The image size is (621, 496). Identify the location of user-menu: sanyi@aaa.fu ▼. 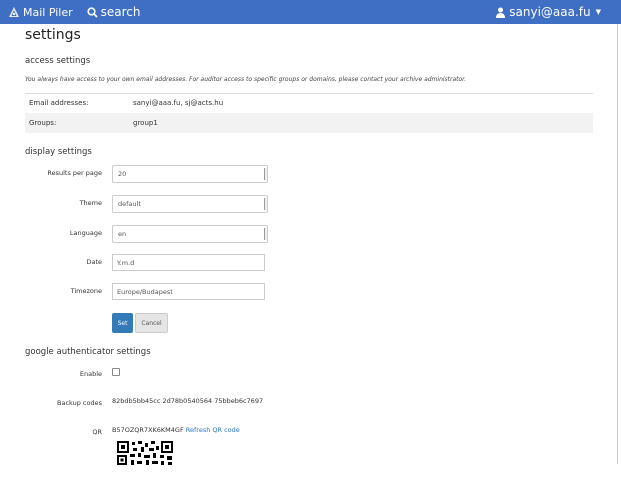
(548, 12).